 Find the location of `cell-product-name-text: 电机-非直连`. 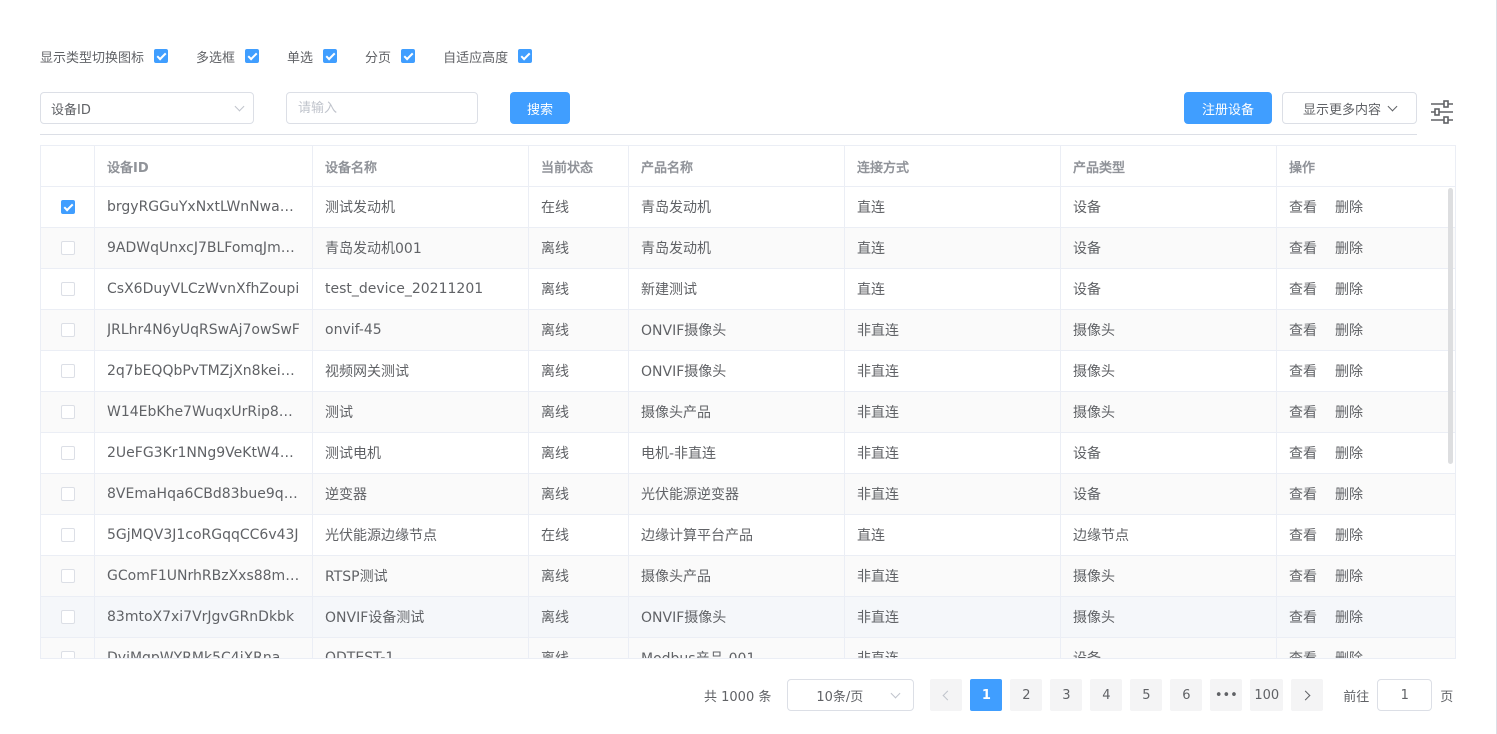

cell-product-name-text: 电机-非直连 is located at coordinates (679, 454).